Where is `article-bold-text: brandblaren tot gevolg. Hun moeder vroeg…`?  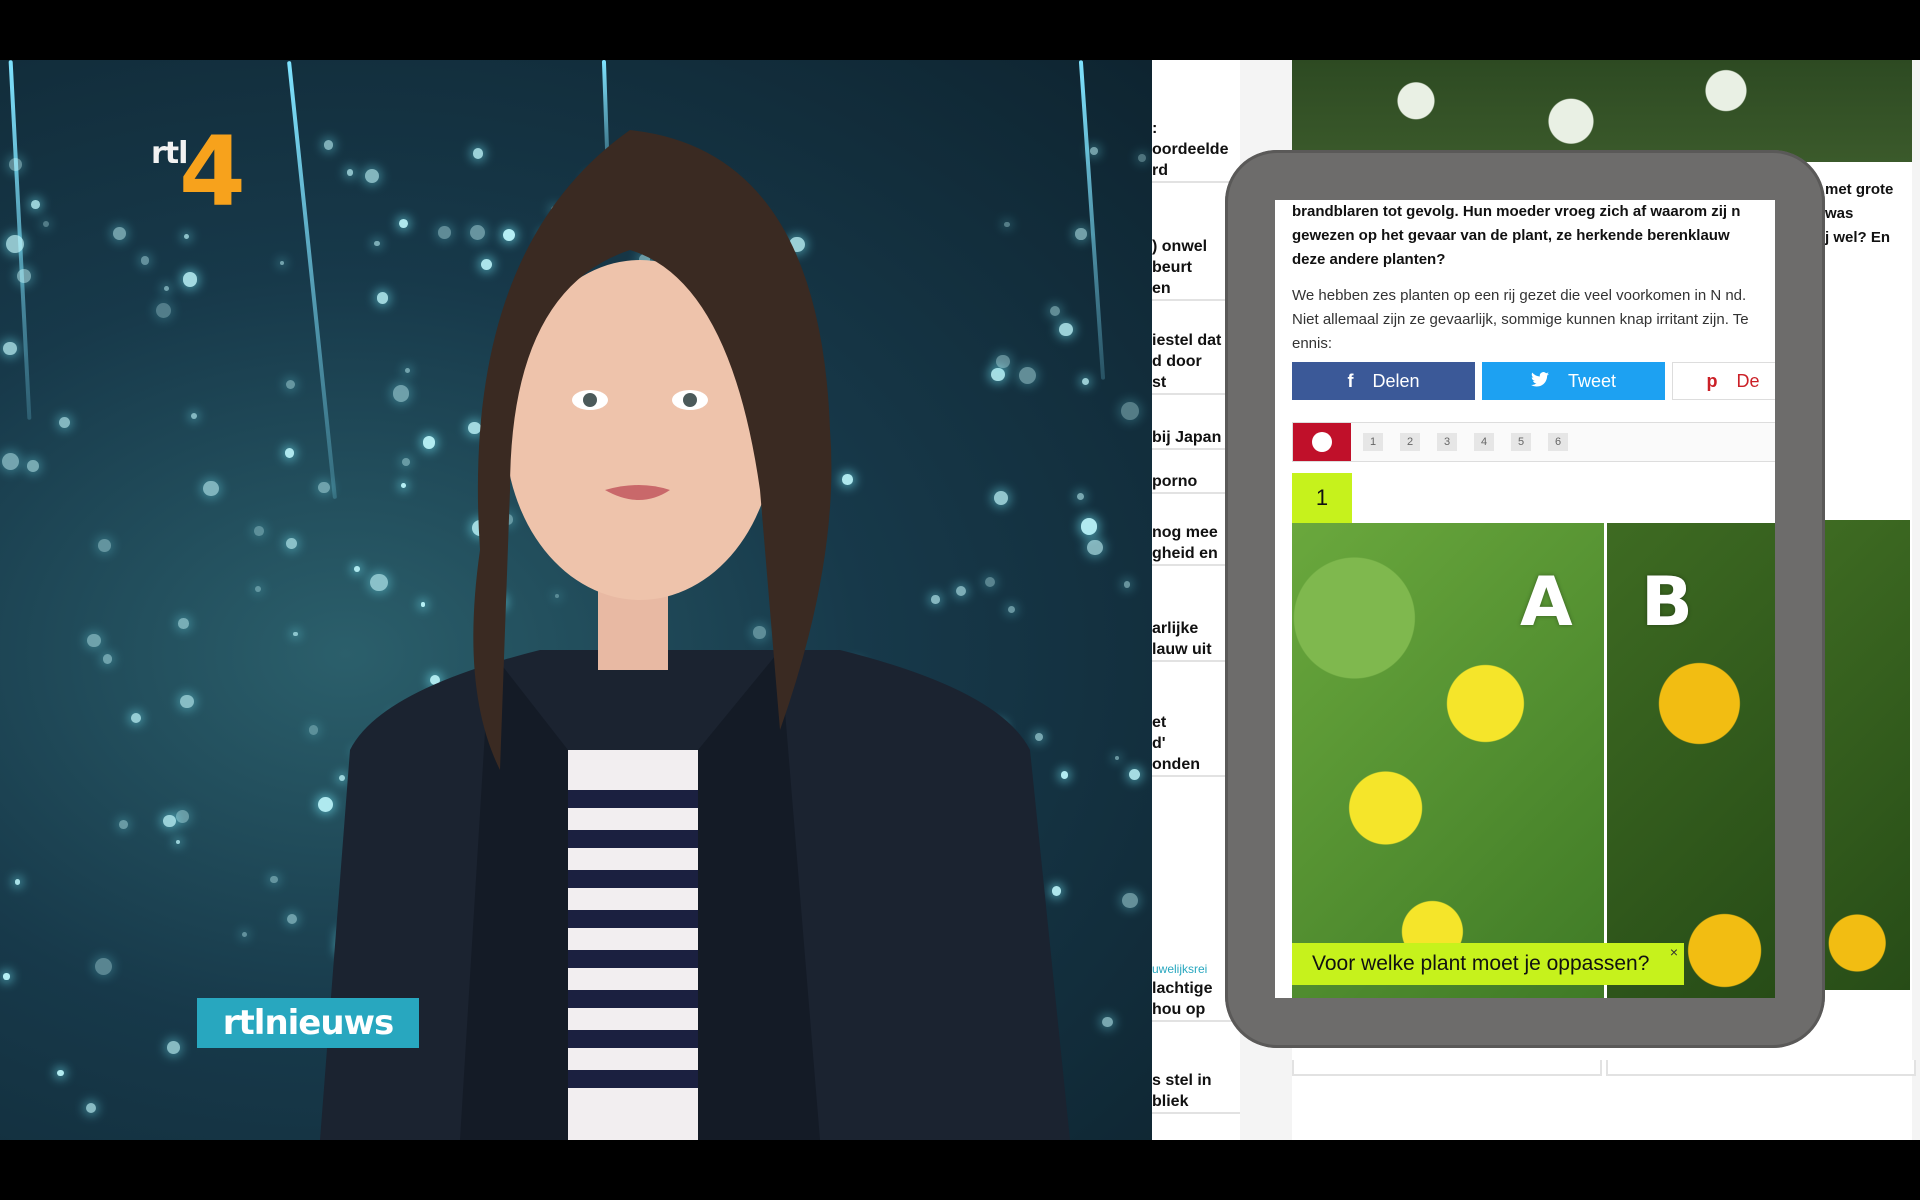
article-bold-text: brandblaren tot gevolg. Hun moeder vroeg… is located at coordinates (1516, 235).